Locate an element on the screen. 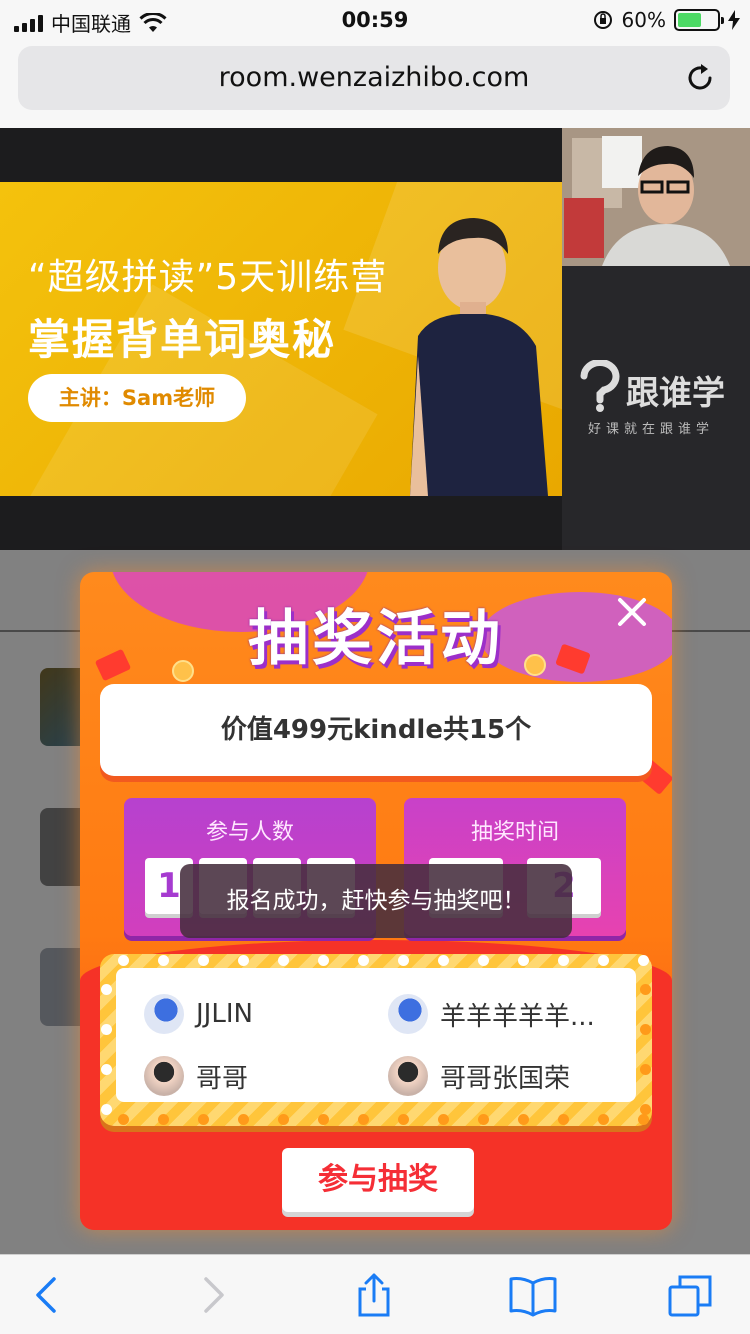 The width and height of the screenshot is (750, 1334). share-icon is located at coordinates (374, 1295).